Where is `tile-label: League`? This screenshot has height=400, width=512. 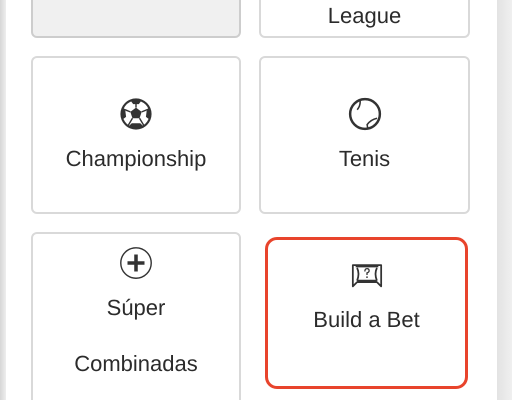
tile-label: League is located at coordinates (364, 16).